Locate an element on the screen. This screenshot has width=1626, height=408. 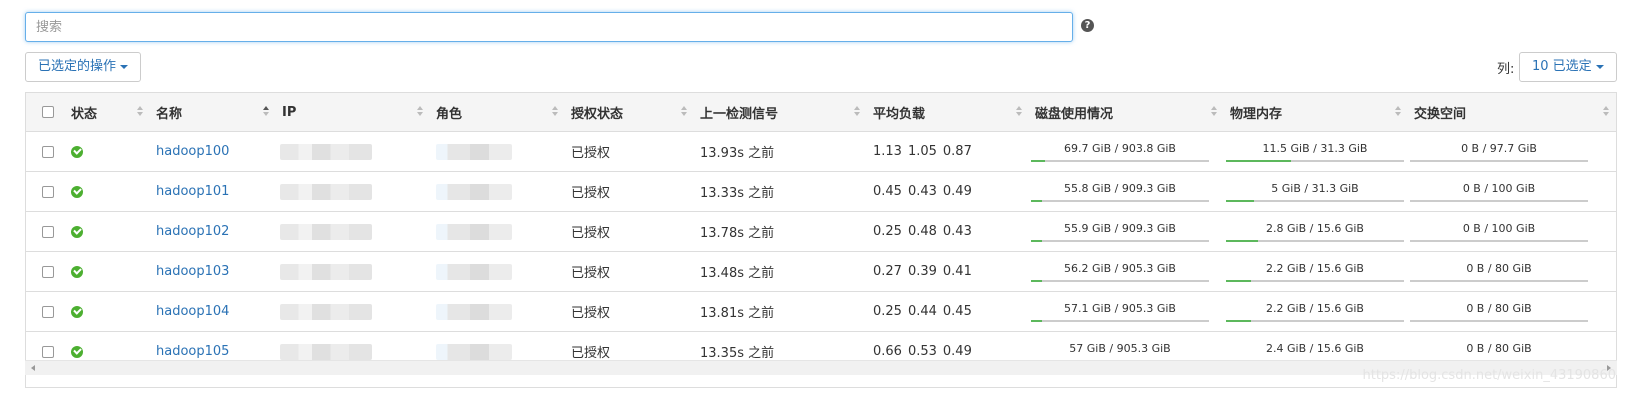
header-role: 角色 is located at coordinates (499, 112).